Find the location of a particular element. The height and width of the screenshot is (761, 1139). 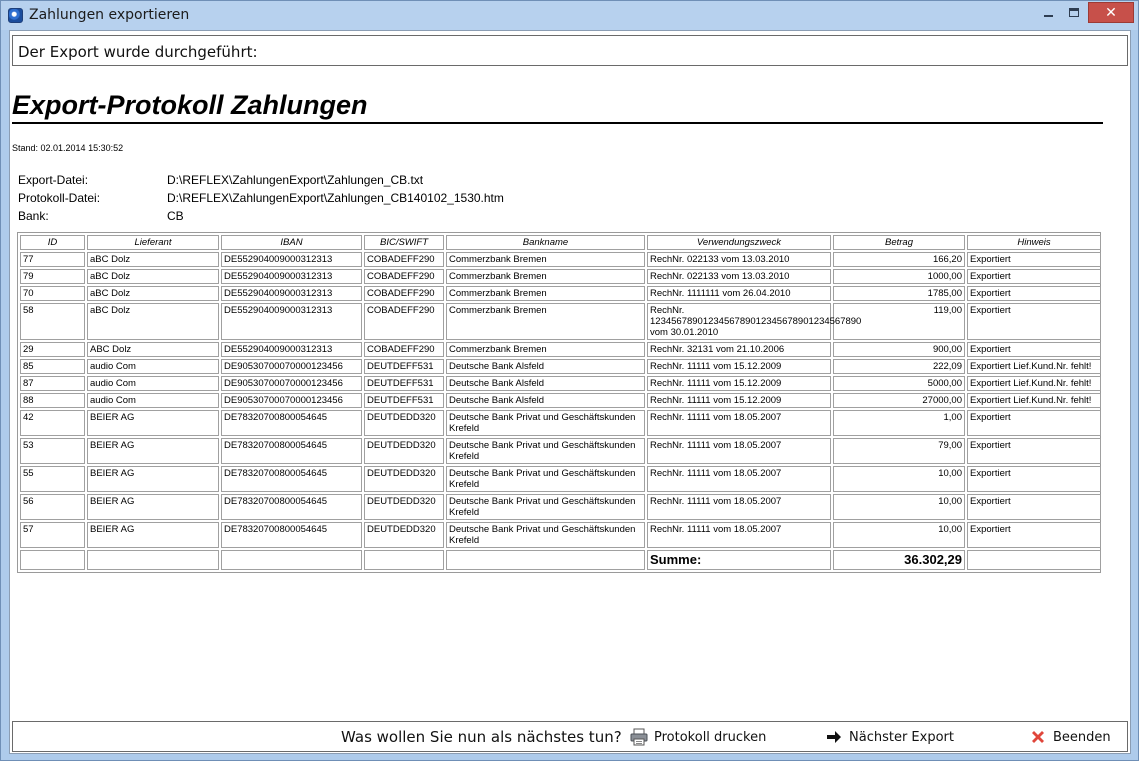

table-cell: DE90530700070000123456 is located at coordinates (291, 366).